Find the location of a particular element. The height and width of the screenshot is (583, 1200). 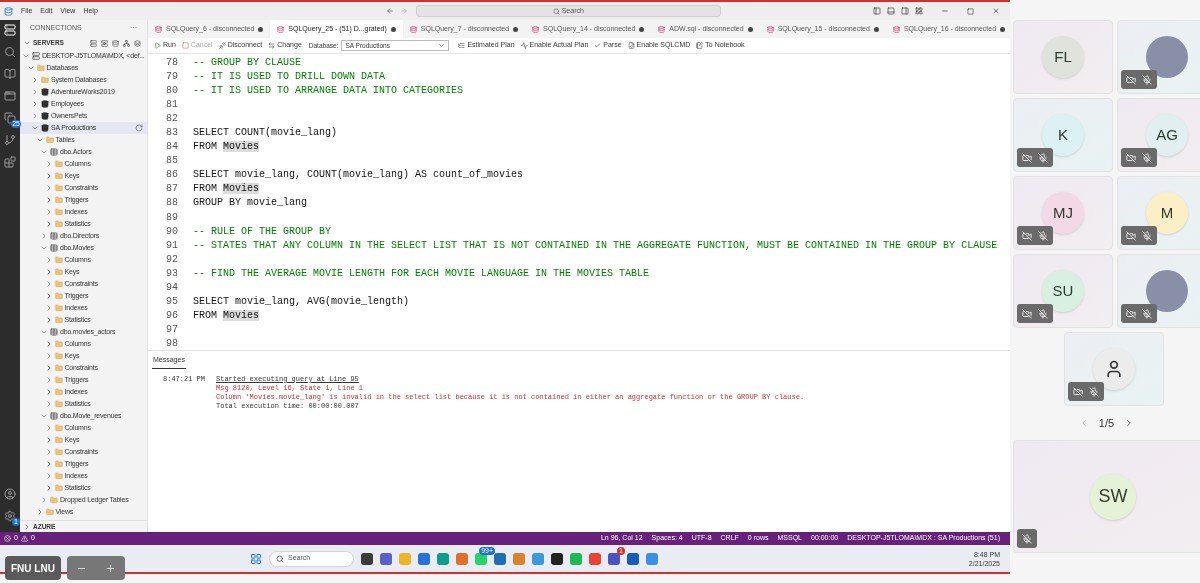

participant-tile: AG is located at coordinates (1158, 135).